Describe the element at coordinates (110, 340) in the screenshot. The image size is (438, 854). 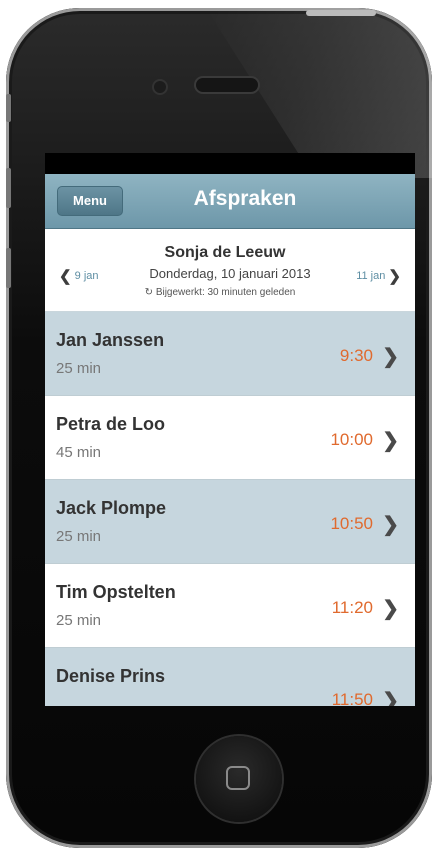
I see `patient-name: Jan Janssen` at that location.